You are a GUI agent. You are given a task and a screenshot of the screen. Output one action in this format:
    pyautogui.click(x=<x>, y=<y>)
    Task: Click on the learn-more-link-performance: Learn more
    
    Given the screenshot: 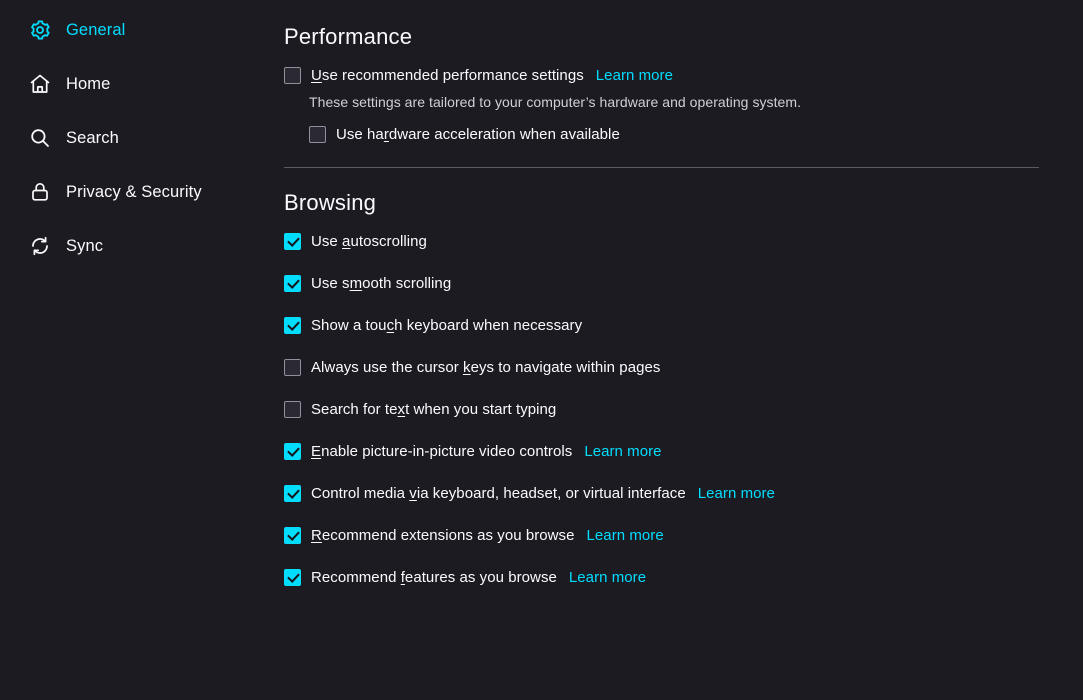 What is the action you would take?
    pyautogui.click(x=634, y=75)
    